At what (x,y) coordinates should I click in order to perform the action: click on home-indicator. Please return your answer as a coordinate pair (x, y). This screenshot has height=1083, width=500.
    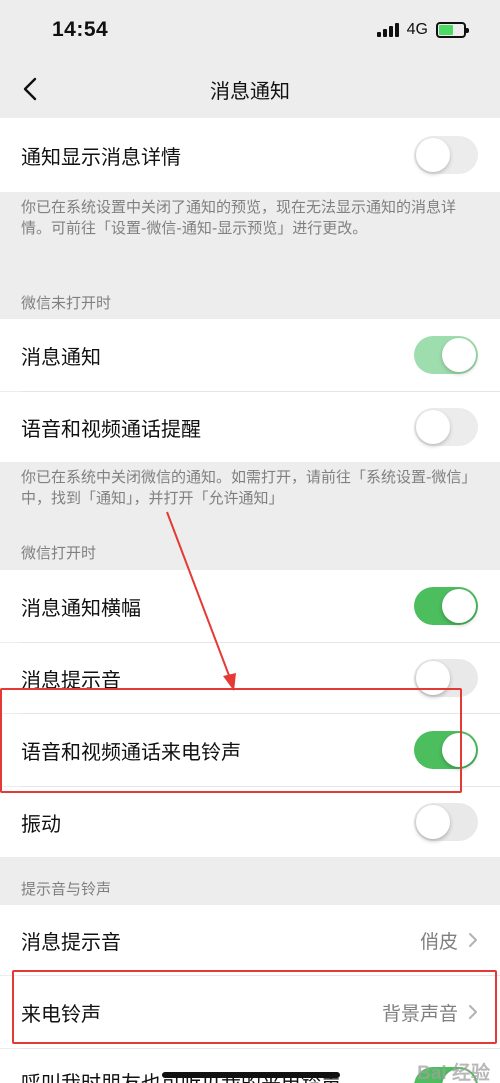
    Looking at the image, I should click on (251, 1075).